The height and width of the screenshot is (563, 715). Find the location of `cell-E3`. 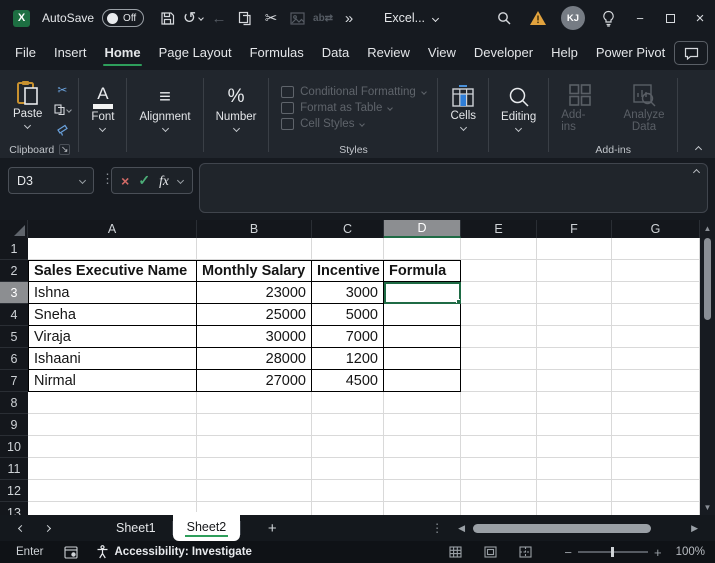

cell-E3 is located at coordinates (499, 293).